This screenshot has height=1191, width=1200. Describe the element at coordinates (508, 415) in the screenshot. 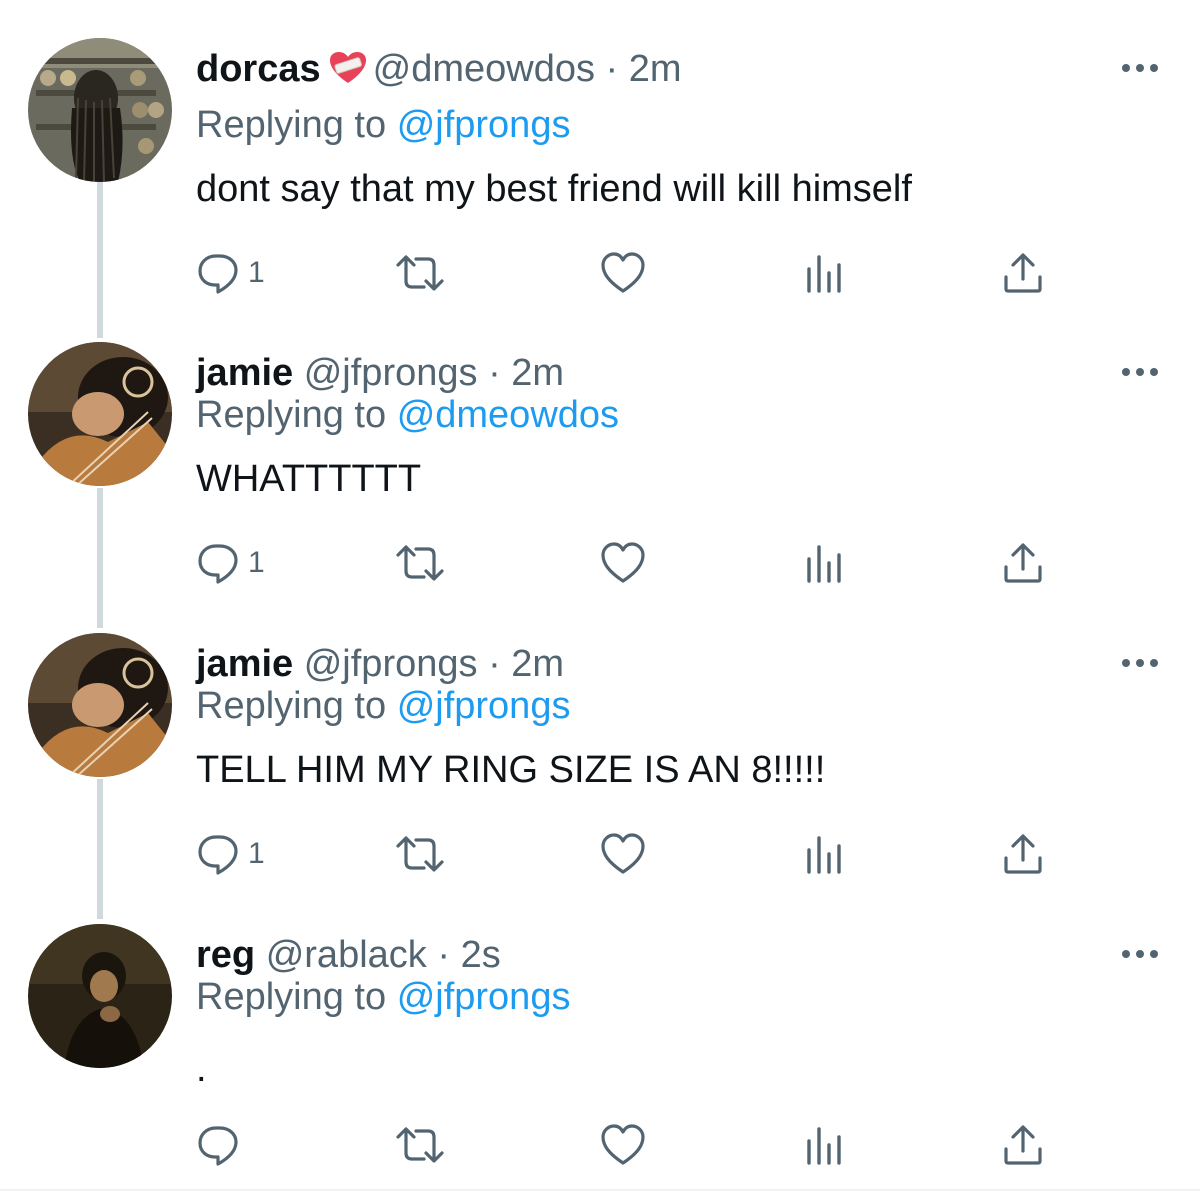

I see `mention-link: @dmeowdos` at that location.